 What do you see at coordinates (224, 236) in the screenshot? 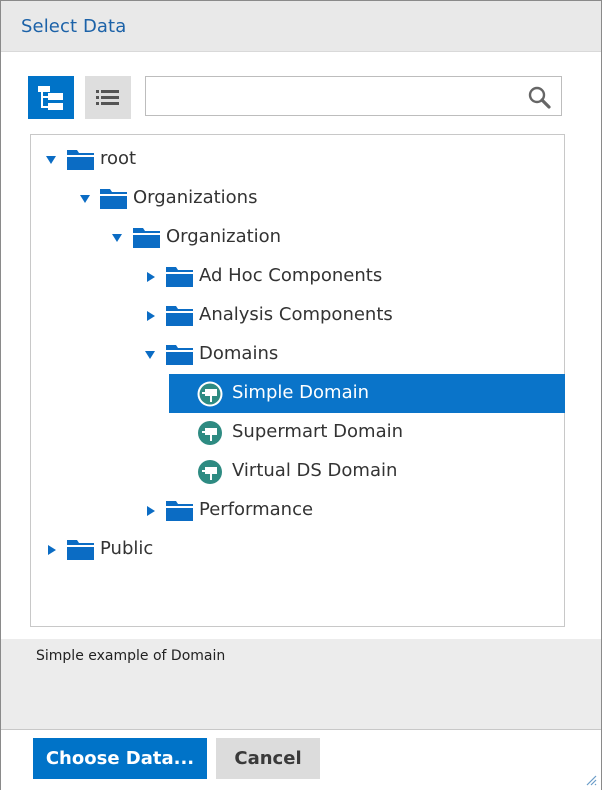
I see `tree-node-label: Organization` at bounding box center [224, 236].